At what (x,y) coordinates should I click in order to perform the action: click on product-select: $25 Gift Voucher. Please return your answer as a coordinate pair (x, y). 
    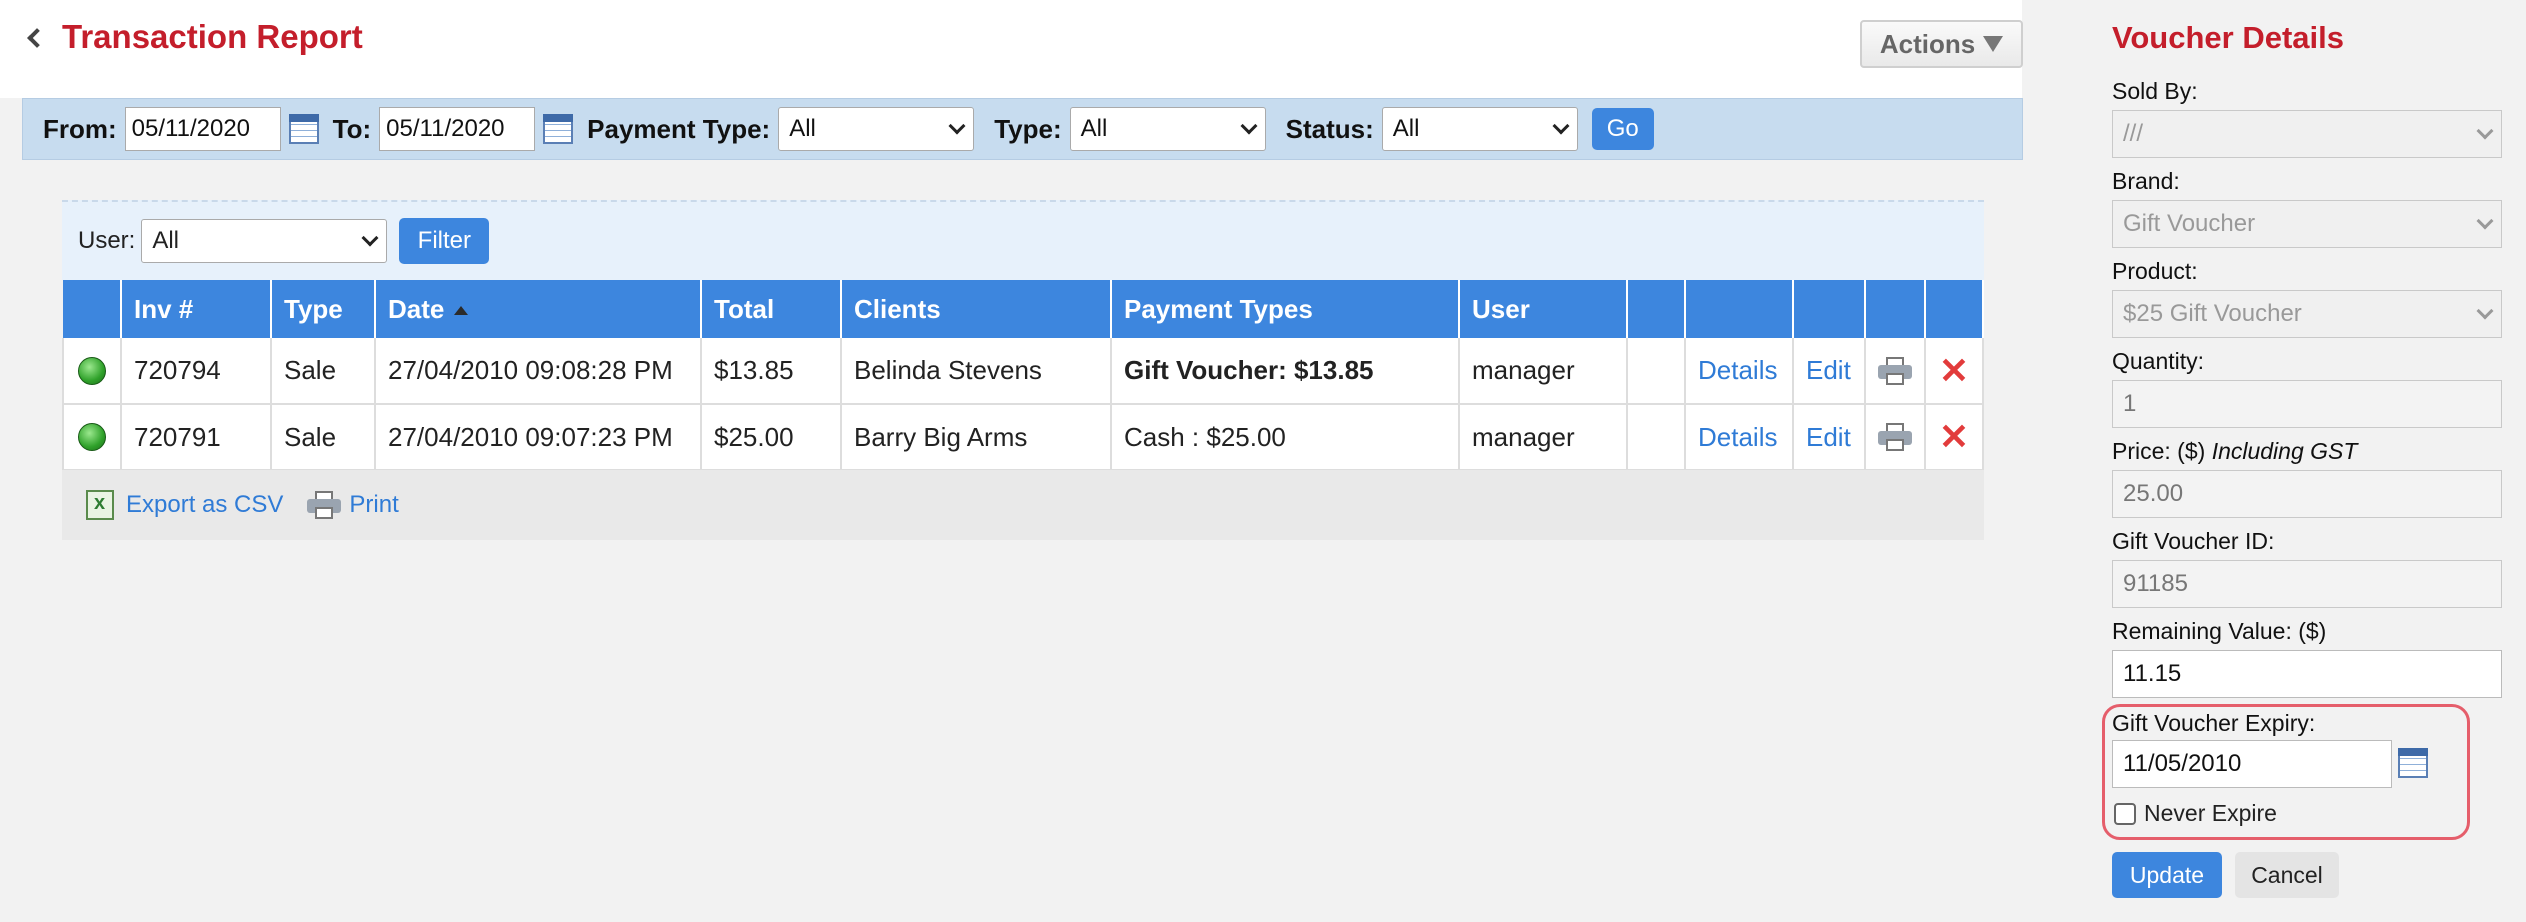
    Looking at the image, I should click on (2307, 314).